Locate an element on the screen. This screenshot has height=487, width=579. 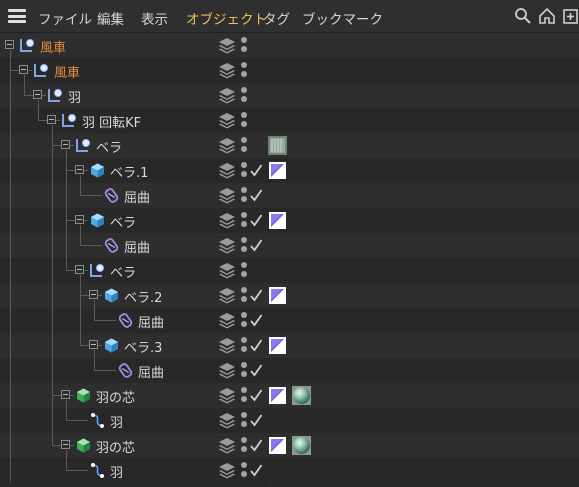
search-icon is located at coordinates (523, 16).